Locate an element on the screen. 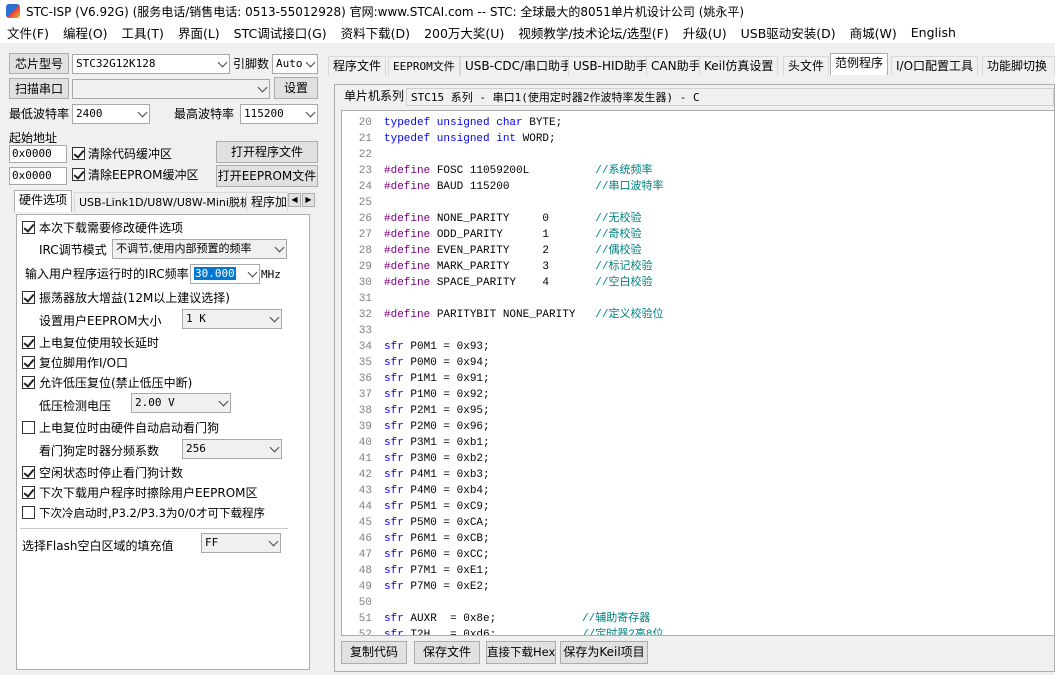 Image resolution: width=1055 pixels, height=675 pixels. min-baud-label: 最低波特率 is located at coordinates (39, 114).